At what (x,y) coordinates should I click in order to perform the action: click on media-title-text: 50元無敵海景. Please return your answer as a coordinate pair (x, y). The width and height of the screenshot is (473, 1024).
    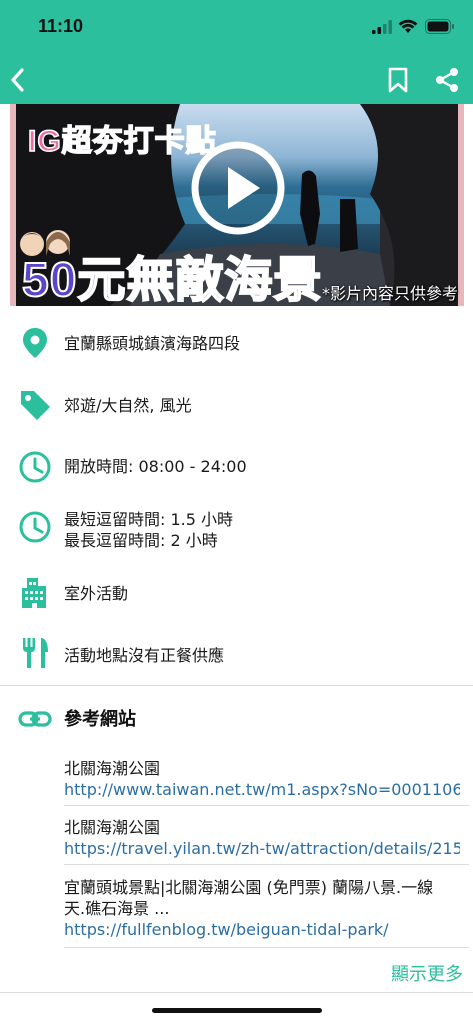
    Looking at the image, I should click on (172, 279).